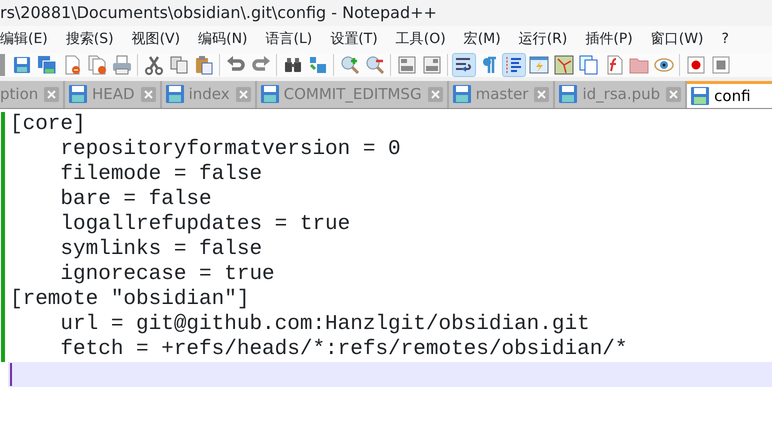  What do you see at coordinates (677, 39) in the screenshot?
I see `menu-item: 窗口(W)` at bounding box center [677, 39].